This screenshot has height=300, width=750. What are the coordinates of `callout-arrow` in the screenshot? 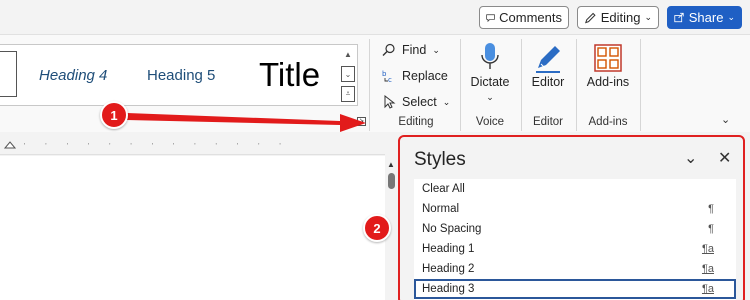 It's located at (246, 122).